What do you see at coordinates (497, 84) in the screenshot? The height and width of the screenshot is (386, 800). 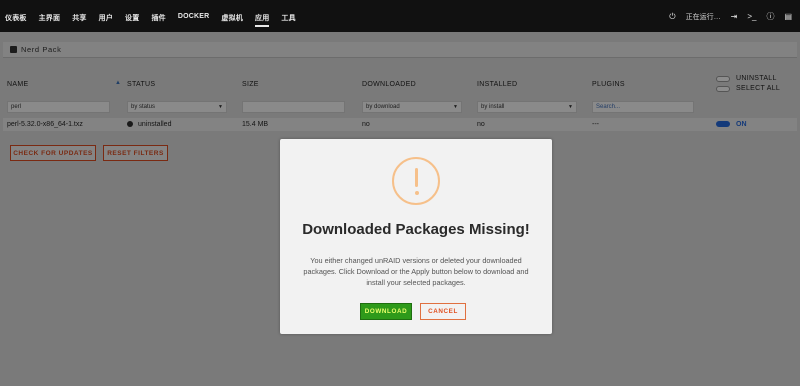 I see `col-header-installed: INSTALLED` at bounding box center [497, 84].